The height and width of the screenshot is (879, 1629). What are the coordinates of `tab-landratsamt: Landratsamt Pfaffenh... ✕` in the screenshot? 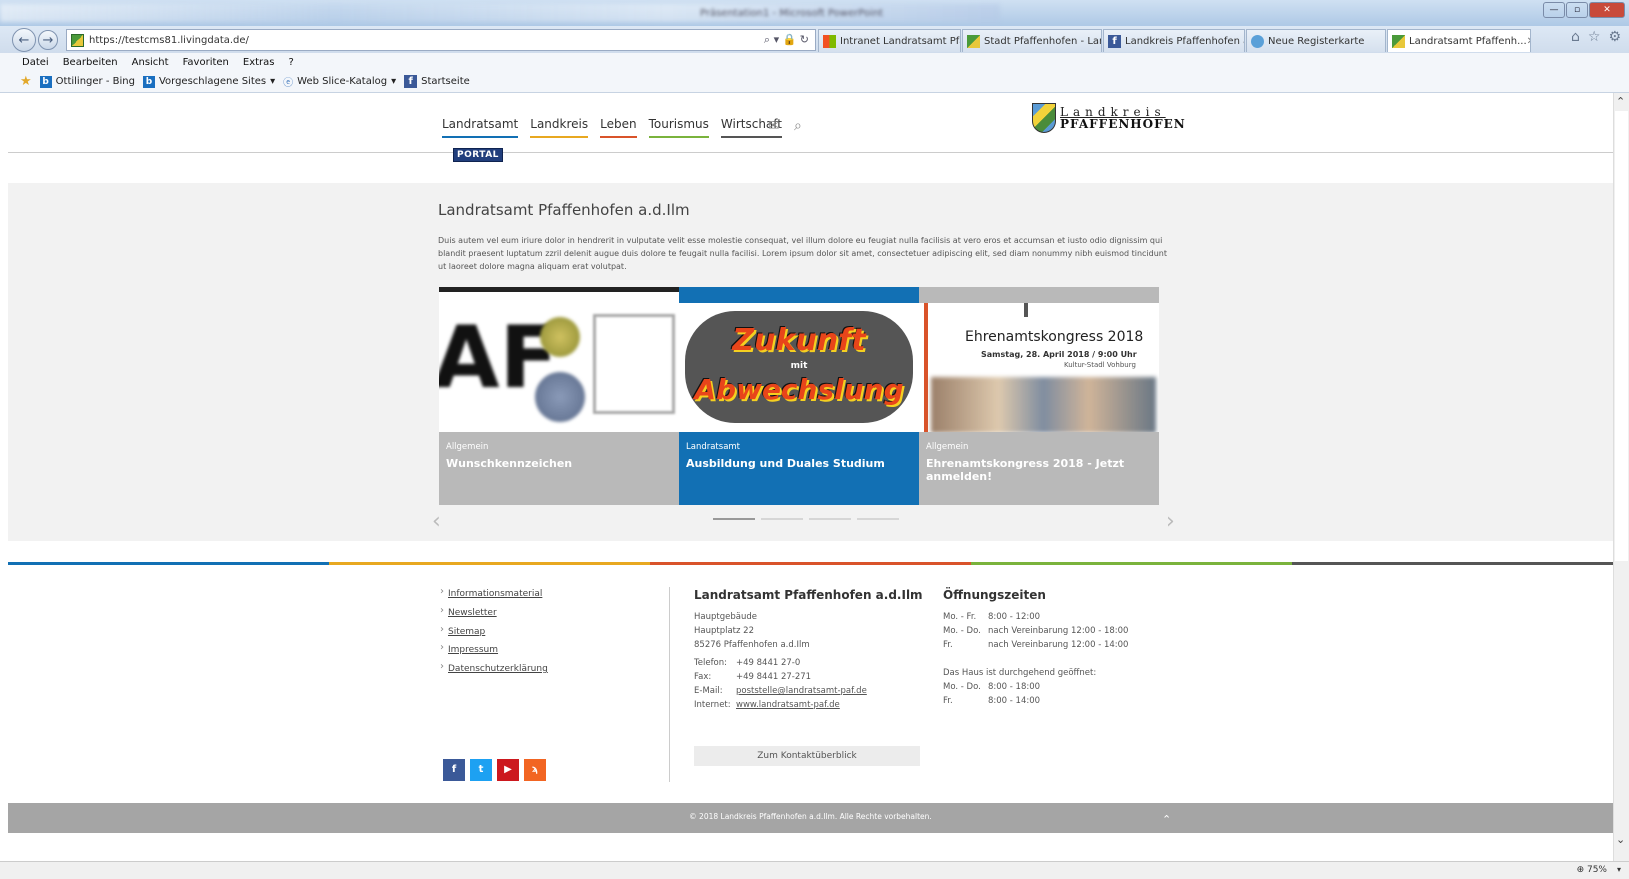 It's located at (1459, 40).